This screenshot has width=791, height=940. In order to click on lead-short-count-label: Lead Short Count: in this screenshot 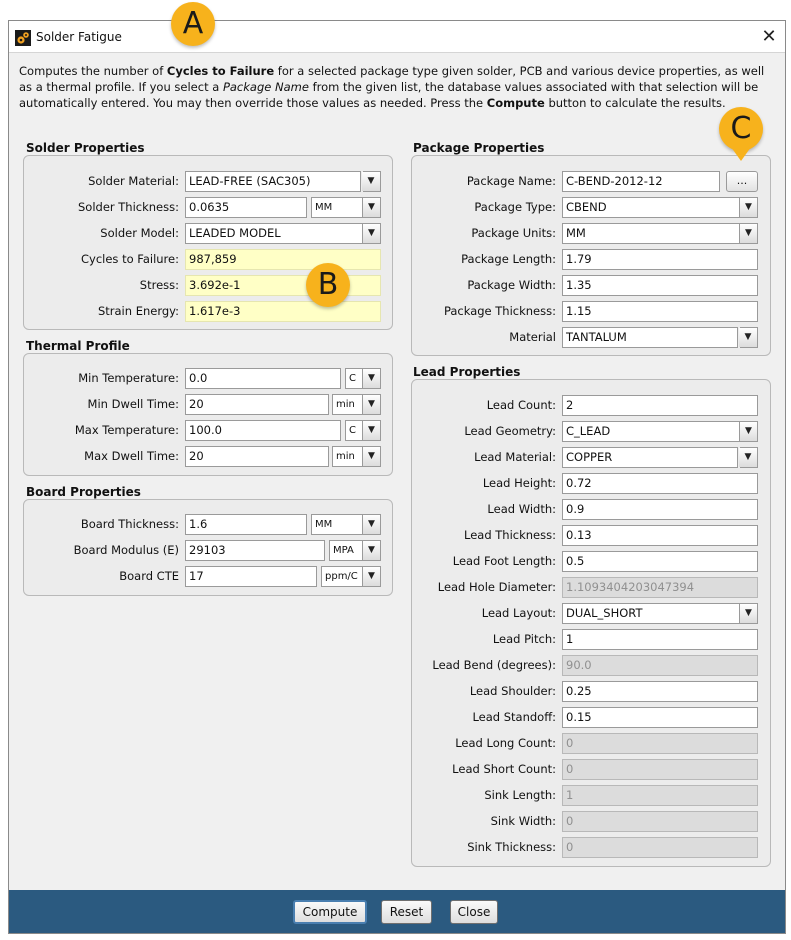, I will do `click(504, 769)`.